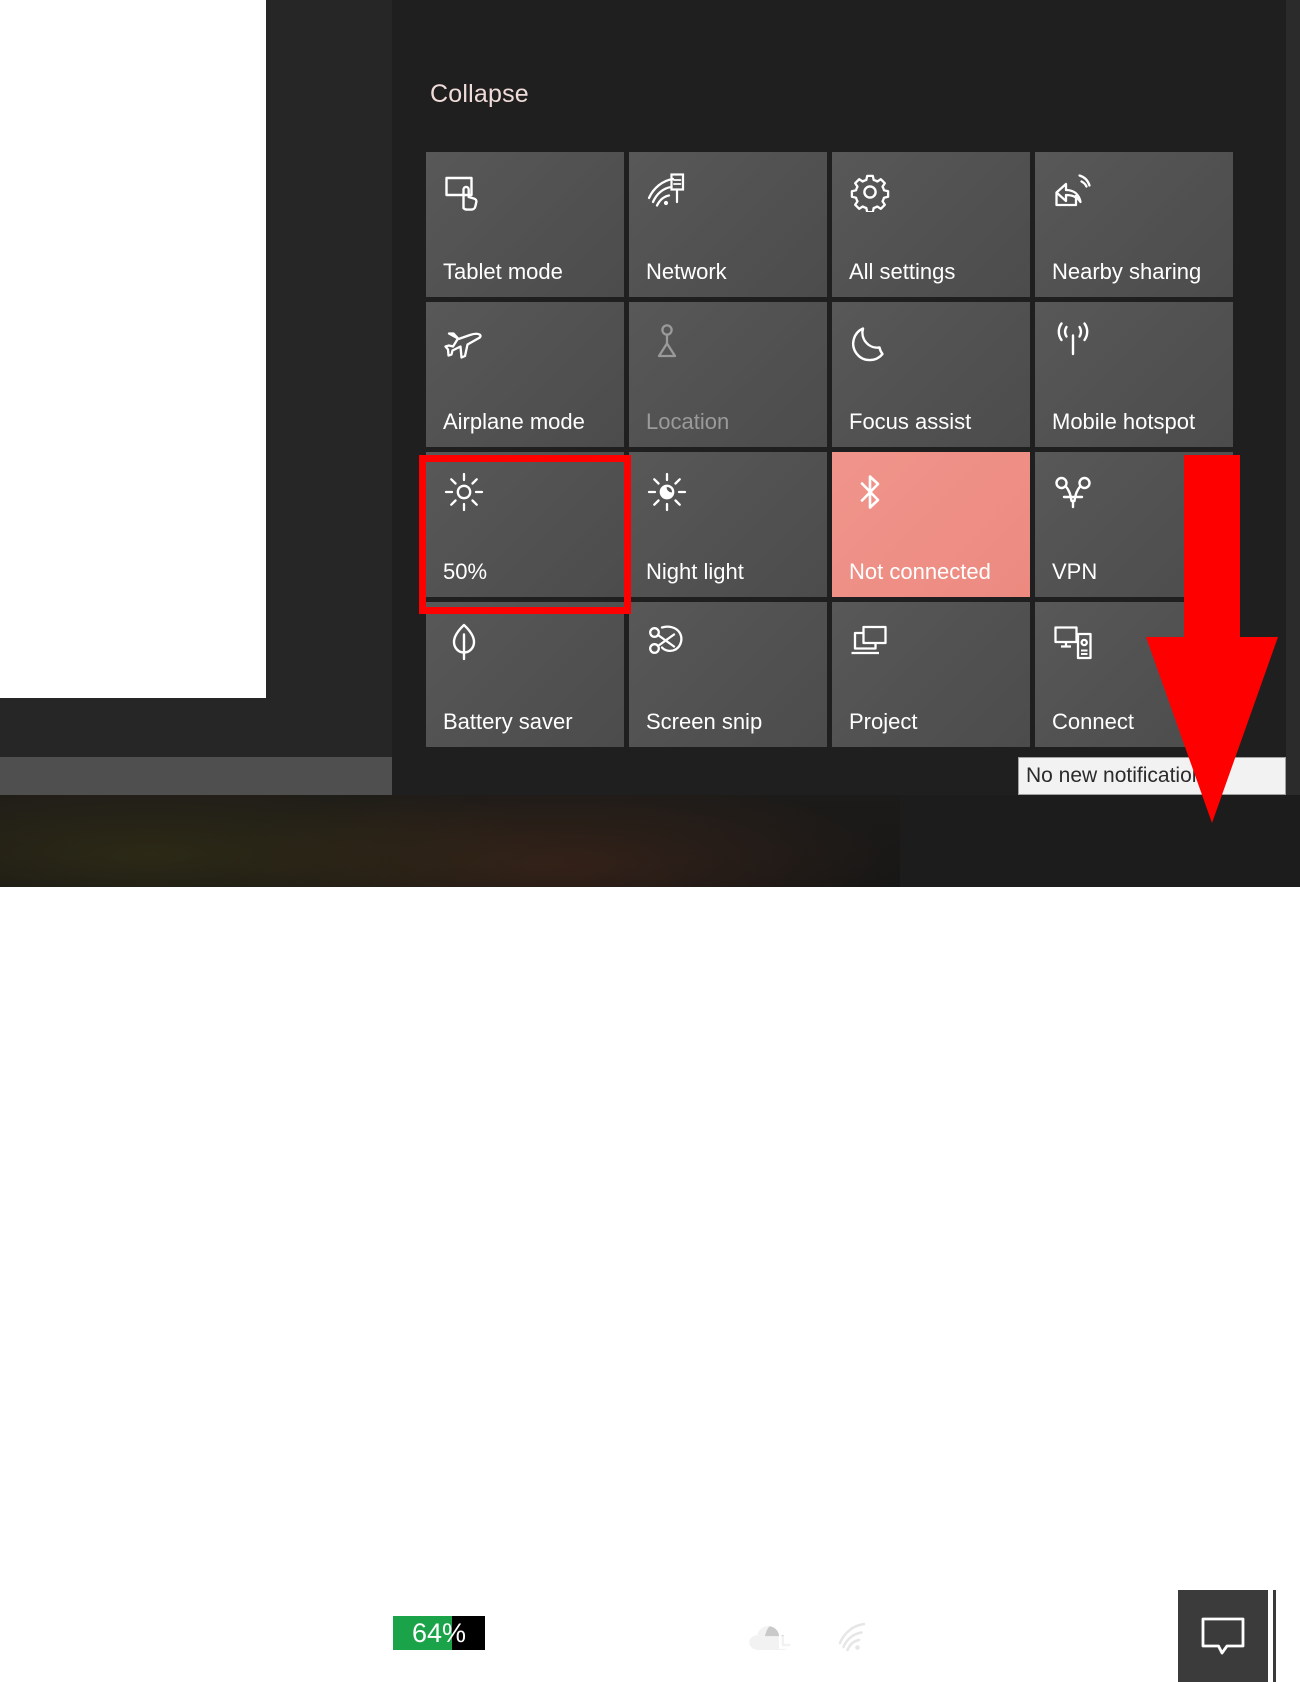  I want to click on quick-action-label-all-settings: All settings, so click(902, 271).